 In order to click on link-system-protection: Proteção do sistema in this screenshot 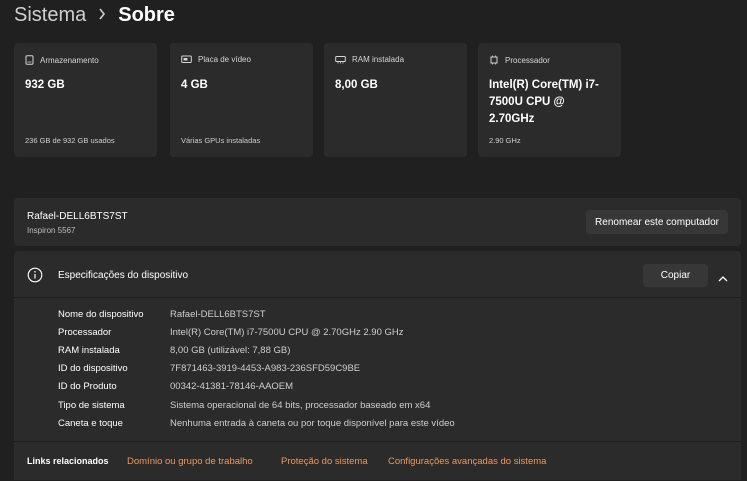, I will do `click(324, 461)`.